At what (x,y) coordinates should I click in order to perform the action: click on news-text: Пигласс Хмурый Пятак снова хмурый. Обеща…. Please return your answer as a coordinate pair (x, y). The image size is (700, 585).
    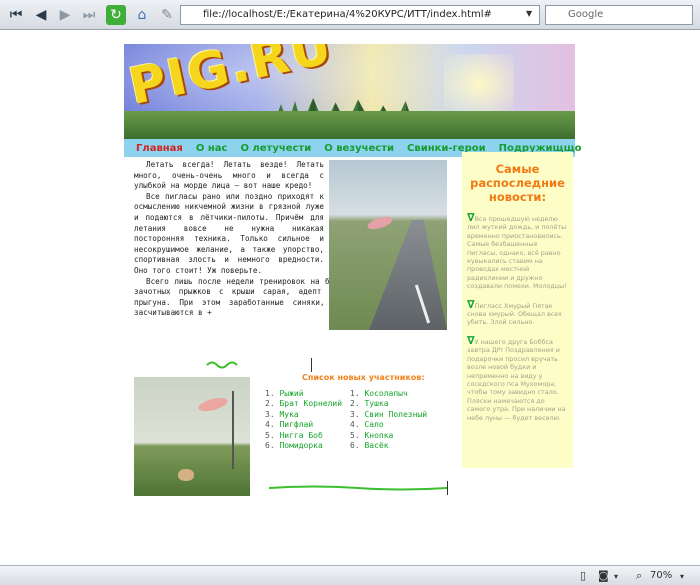
    Looking at the image, I should click on (514, 314).